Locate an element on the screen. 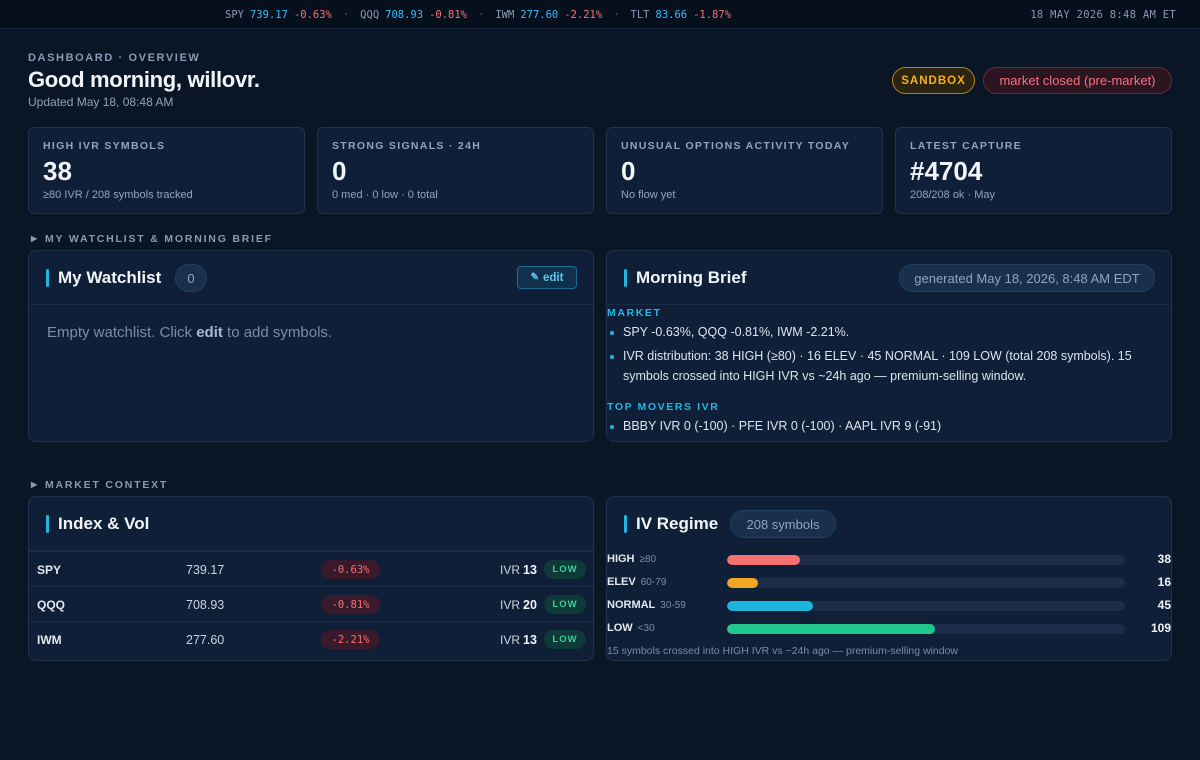 The width and height of the screenshot is (1200, 760). ticker-change: -1.87% is located at coordinates (712, 15).